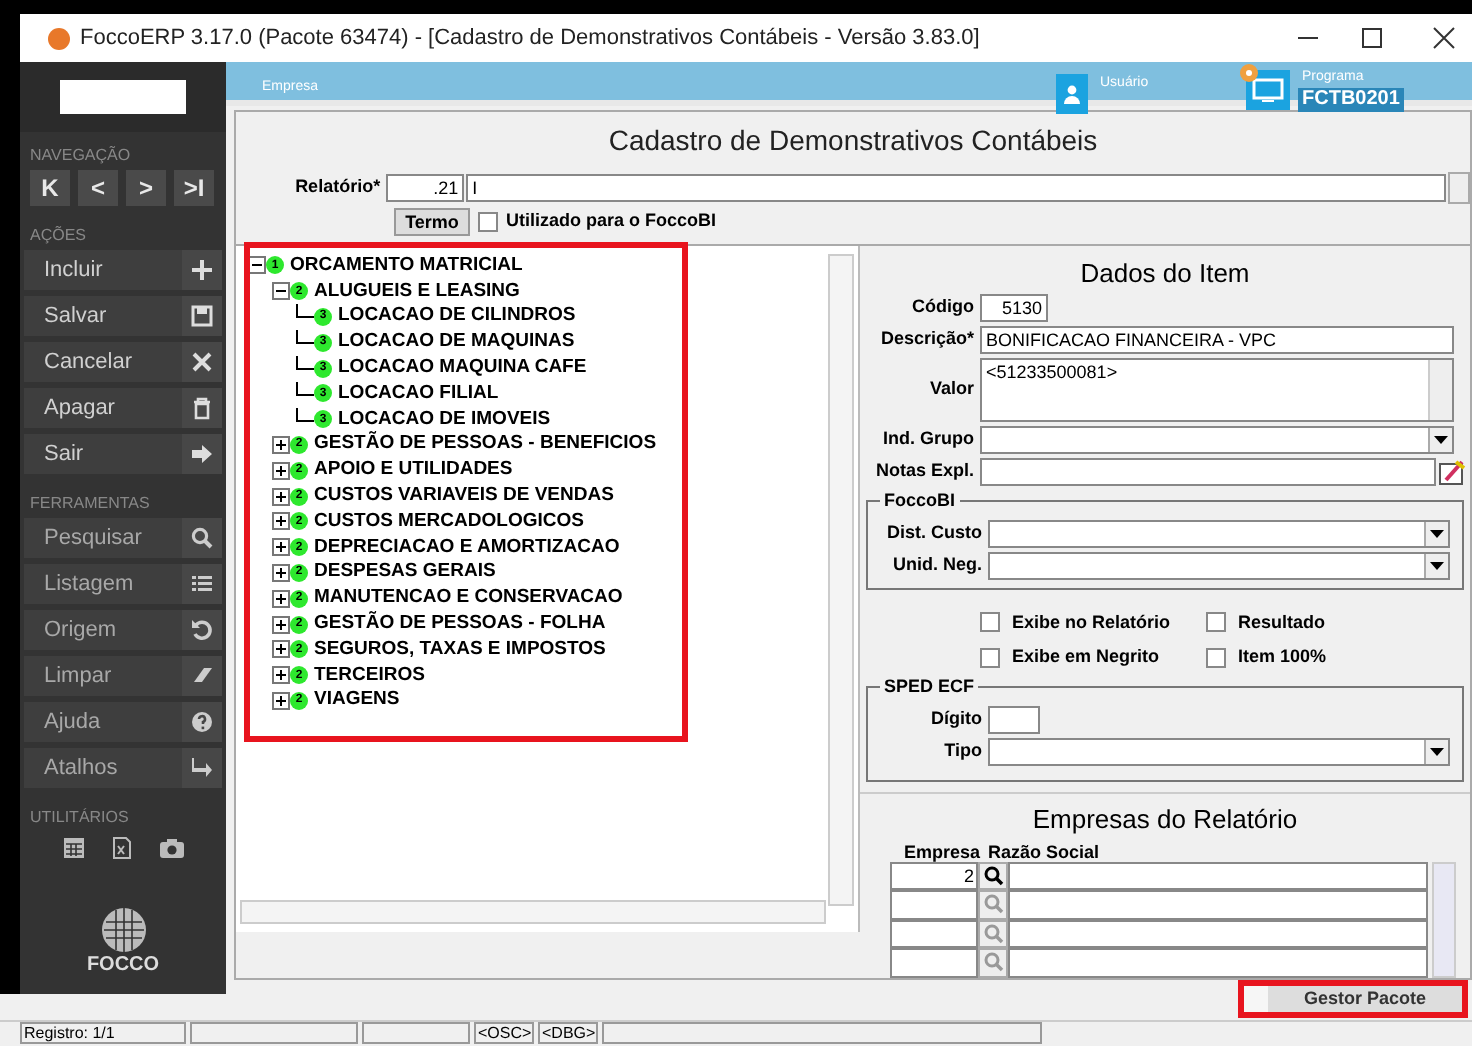 Image resolution: width=1472 pixels, height=1046 pixels. What do you see at coordinates (98, 188) in the screenshot?
I see `previous-record-button: <` at bounding box center [98, 188].